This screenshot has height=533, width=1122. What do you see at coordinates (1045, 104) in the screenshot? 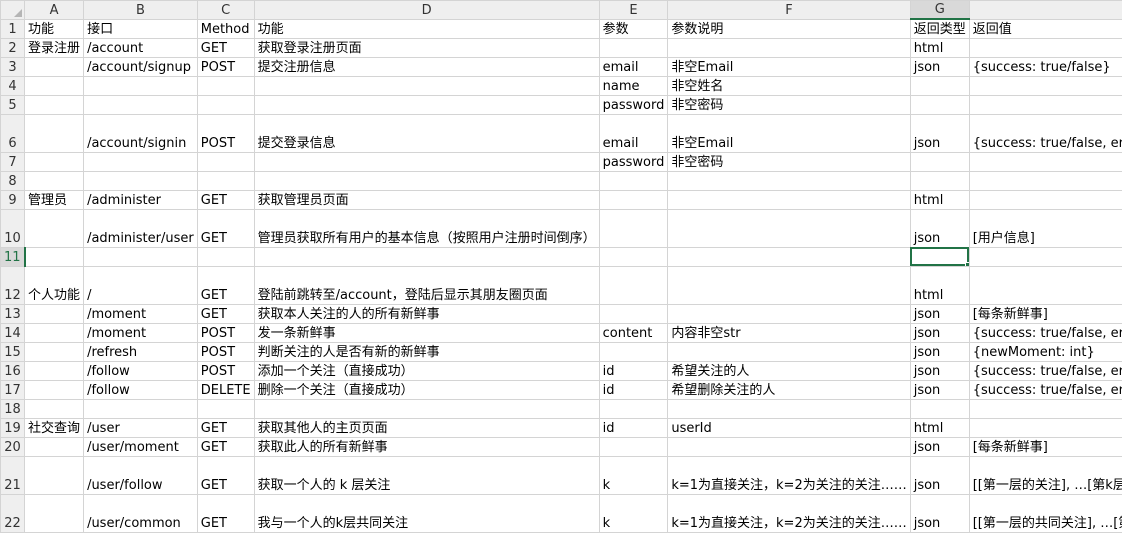
I see `cell-h5` at bounding box center [1045, 104].